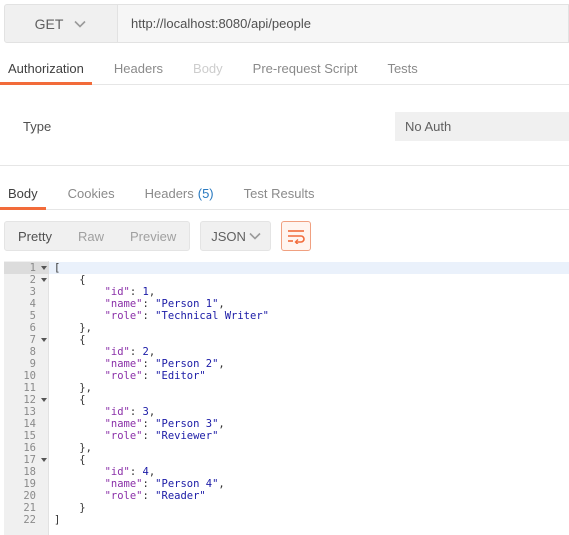 This screenshot has width=569, height=535. What do you see at coordinates (35, 236) in the screenshot?
I see `view-mode-pretty: Pretty` at bounding box center [35, 236].